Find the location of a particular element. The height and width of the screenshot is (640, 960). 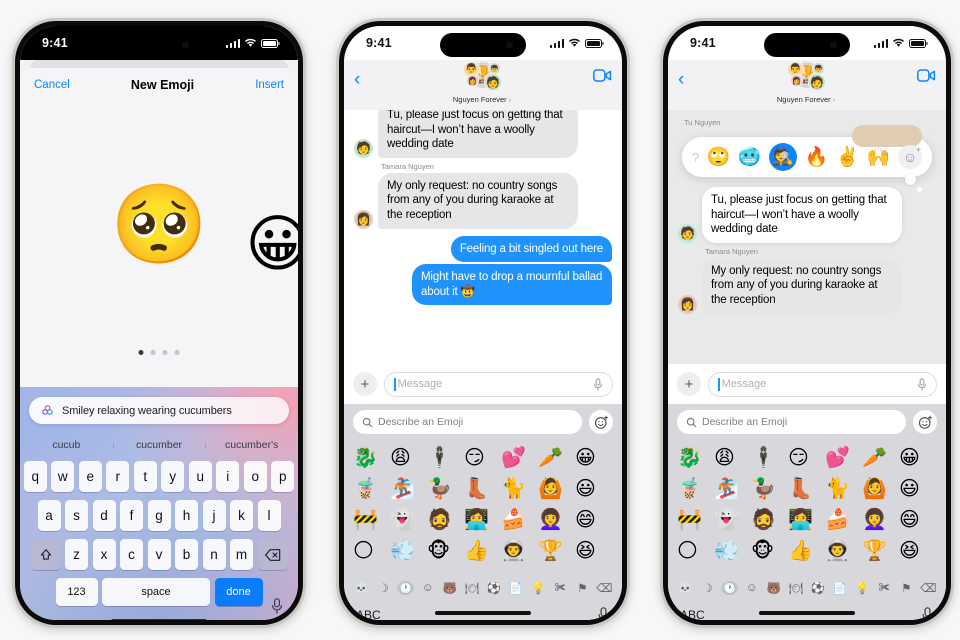

category-symbols-icon: 💡 is located at coordinates (538, 588).